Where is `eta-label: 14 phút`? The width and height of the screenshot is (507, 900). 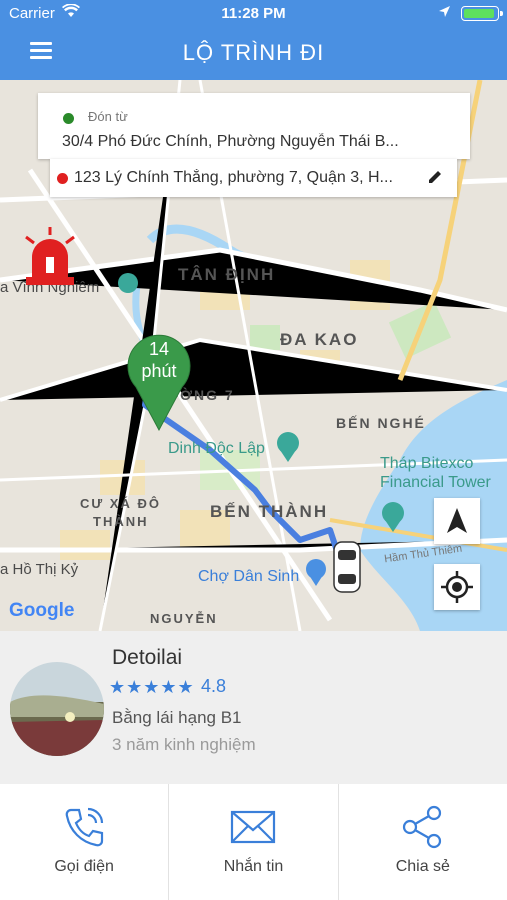
eta-label: 14 phút is located at coordinates (159, 360).